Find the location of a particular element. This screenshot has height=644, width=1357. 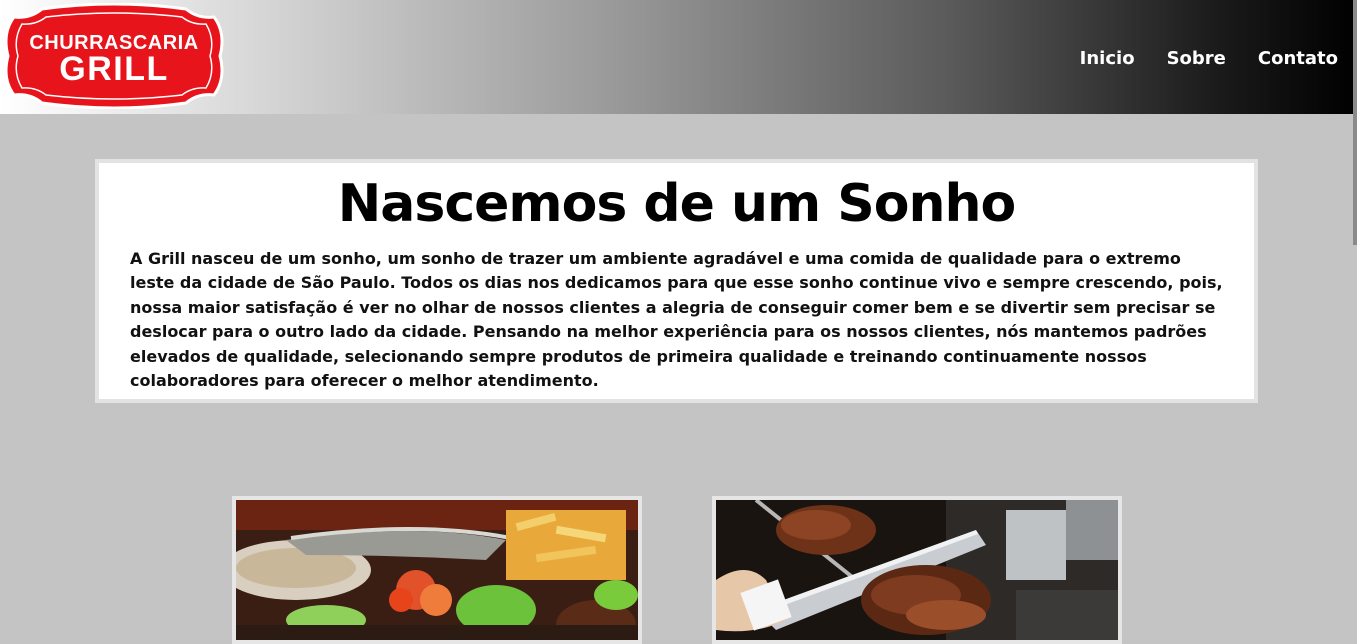

about-title: Nascemos de um Sonho is located at coordinates (676, 204).